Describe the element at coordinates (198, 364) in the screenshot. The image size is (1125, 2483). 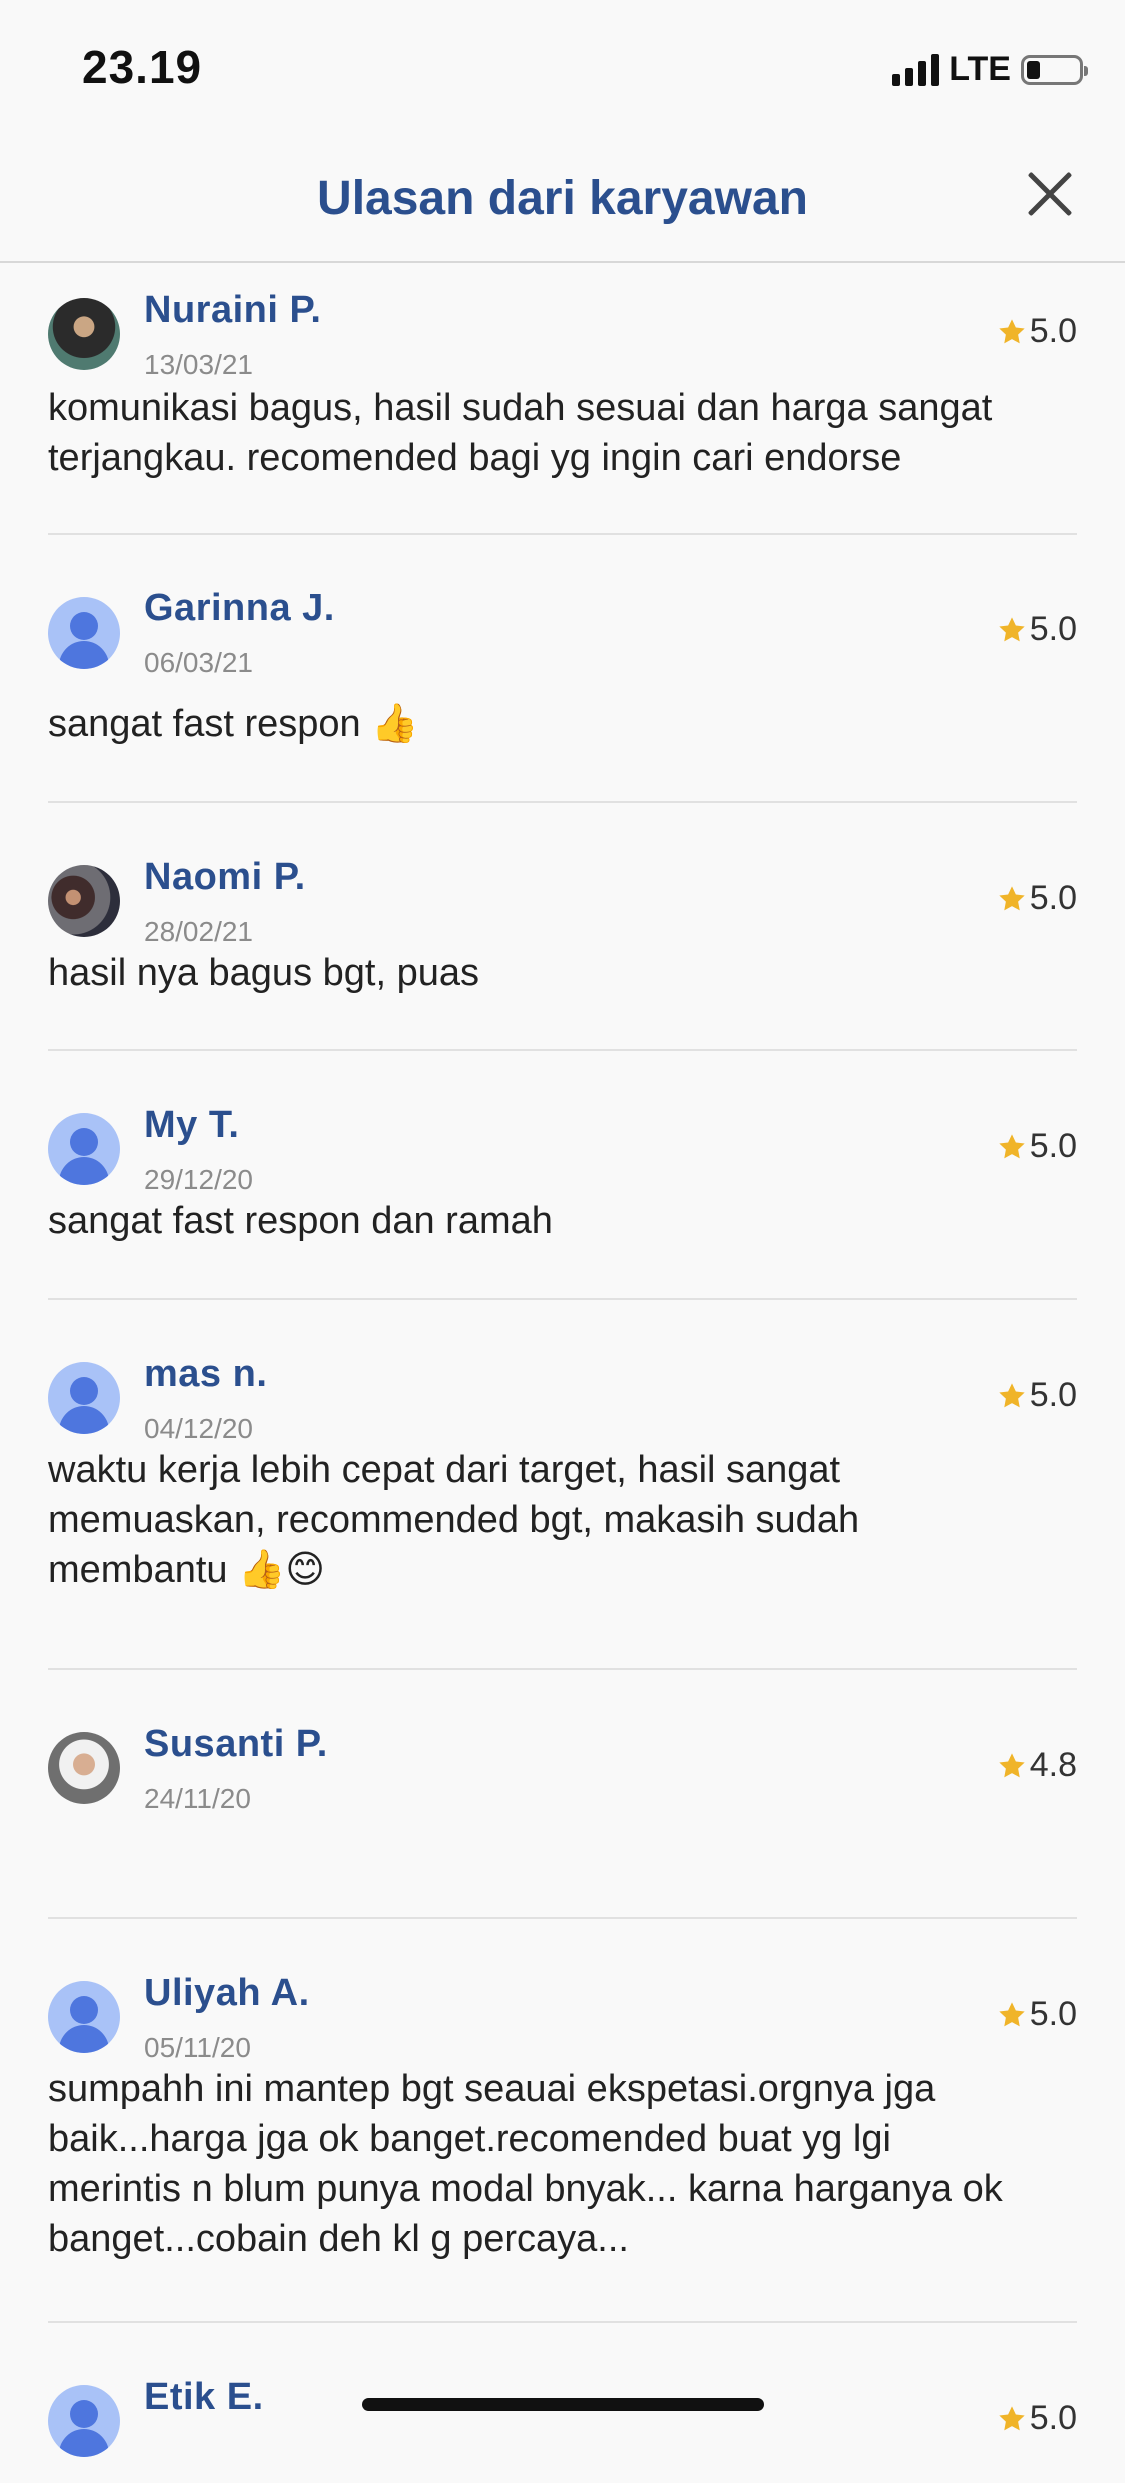
I see `review-date: 13/03/21` at that location.